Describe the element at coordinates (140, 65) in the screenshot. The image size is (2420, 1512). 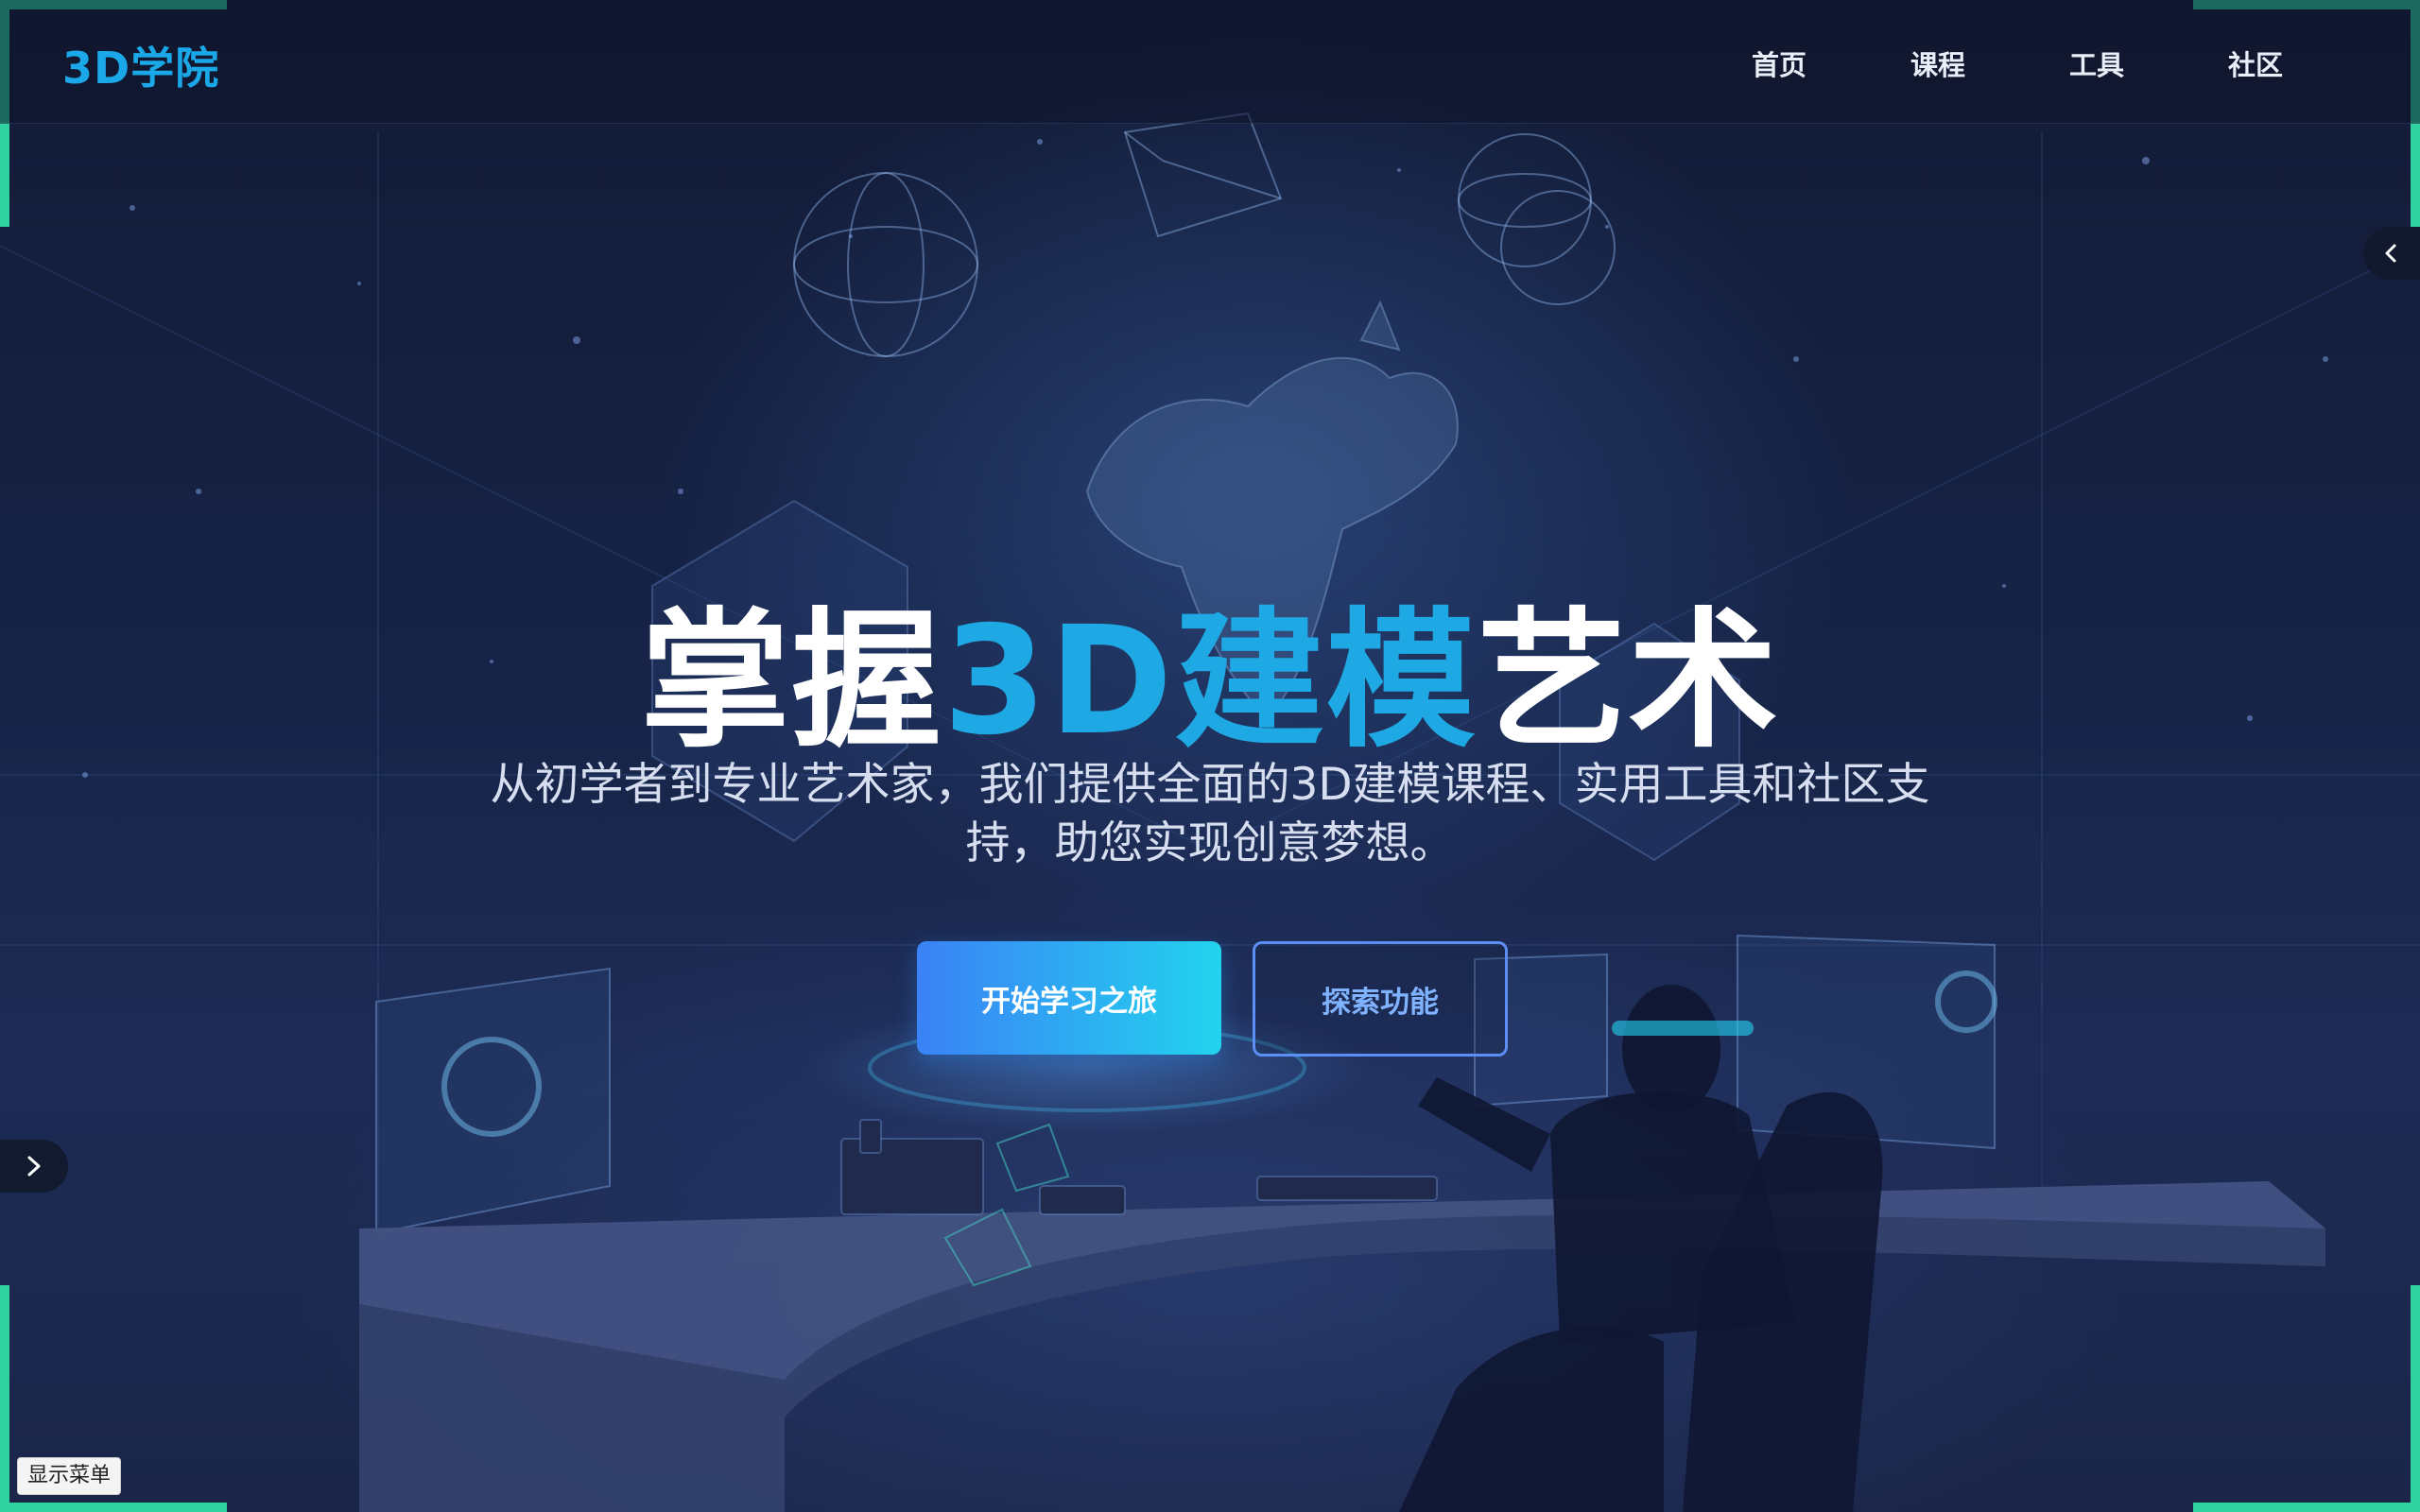
I see `site-logo: 3D学院` at that location.